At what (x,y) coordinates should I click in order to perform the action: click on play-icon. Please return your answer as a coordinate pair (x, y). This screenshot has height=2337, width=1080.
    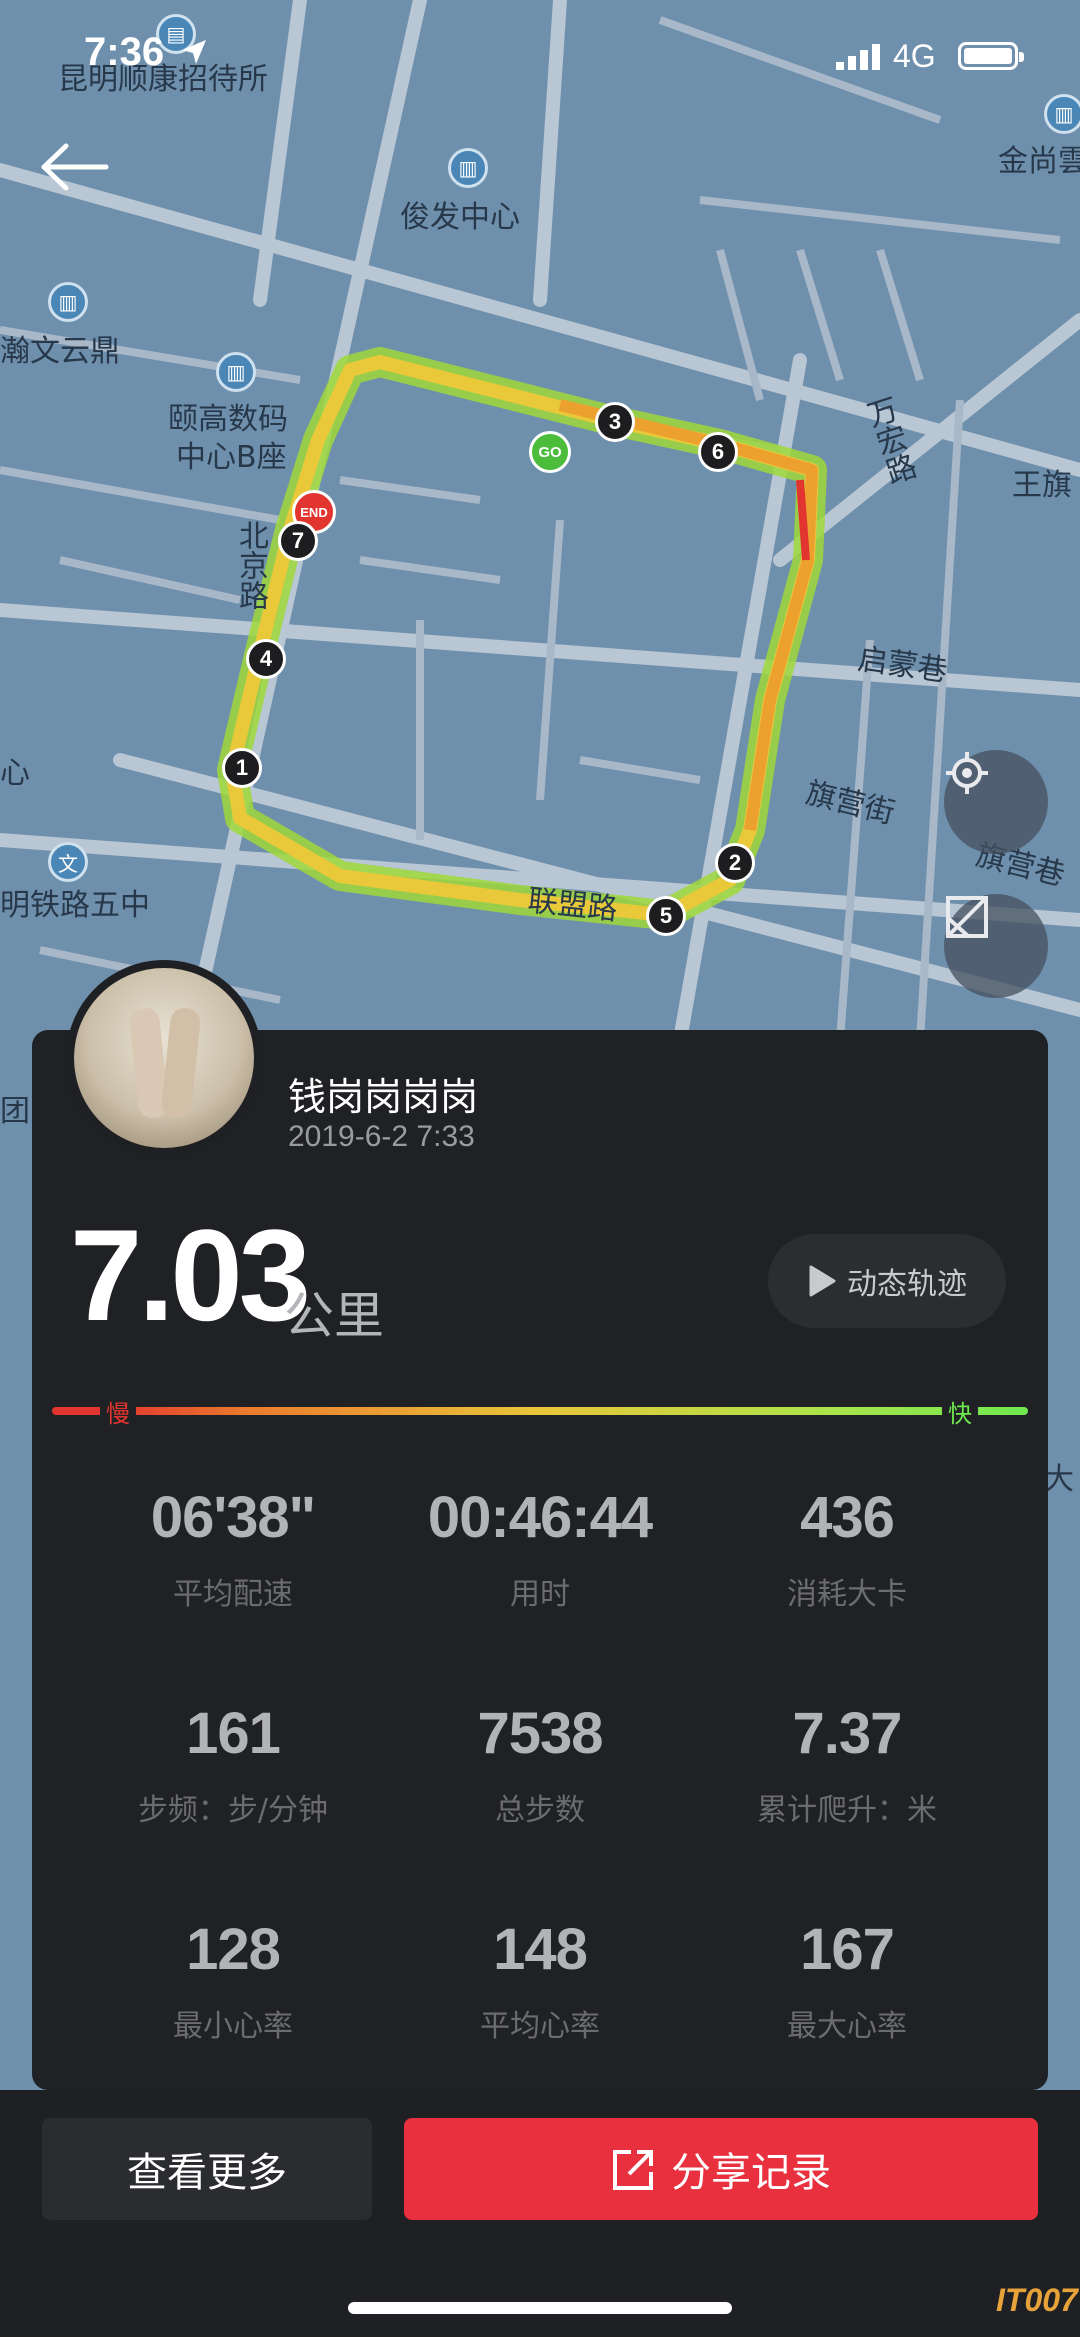
    Looking at the image, I should click on (822, 1281).